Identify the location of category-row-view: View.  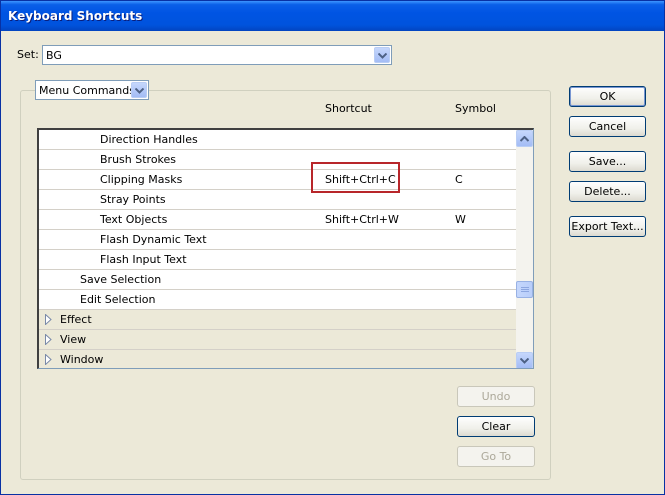
(278, 340).